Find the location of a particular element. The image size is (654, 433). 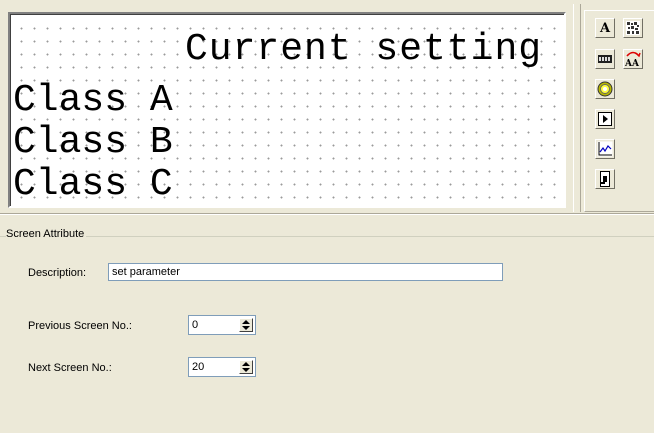

lamp-tool-button is located at coordinates (605, 89).